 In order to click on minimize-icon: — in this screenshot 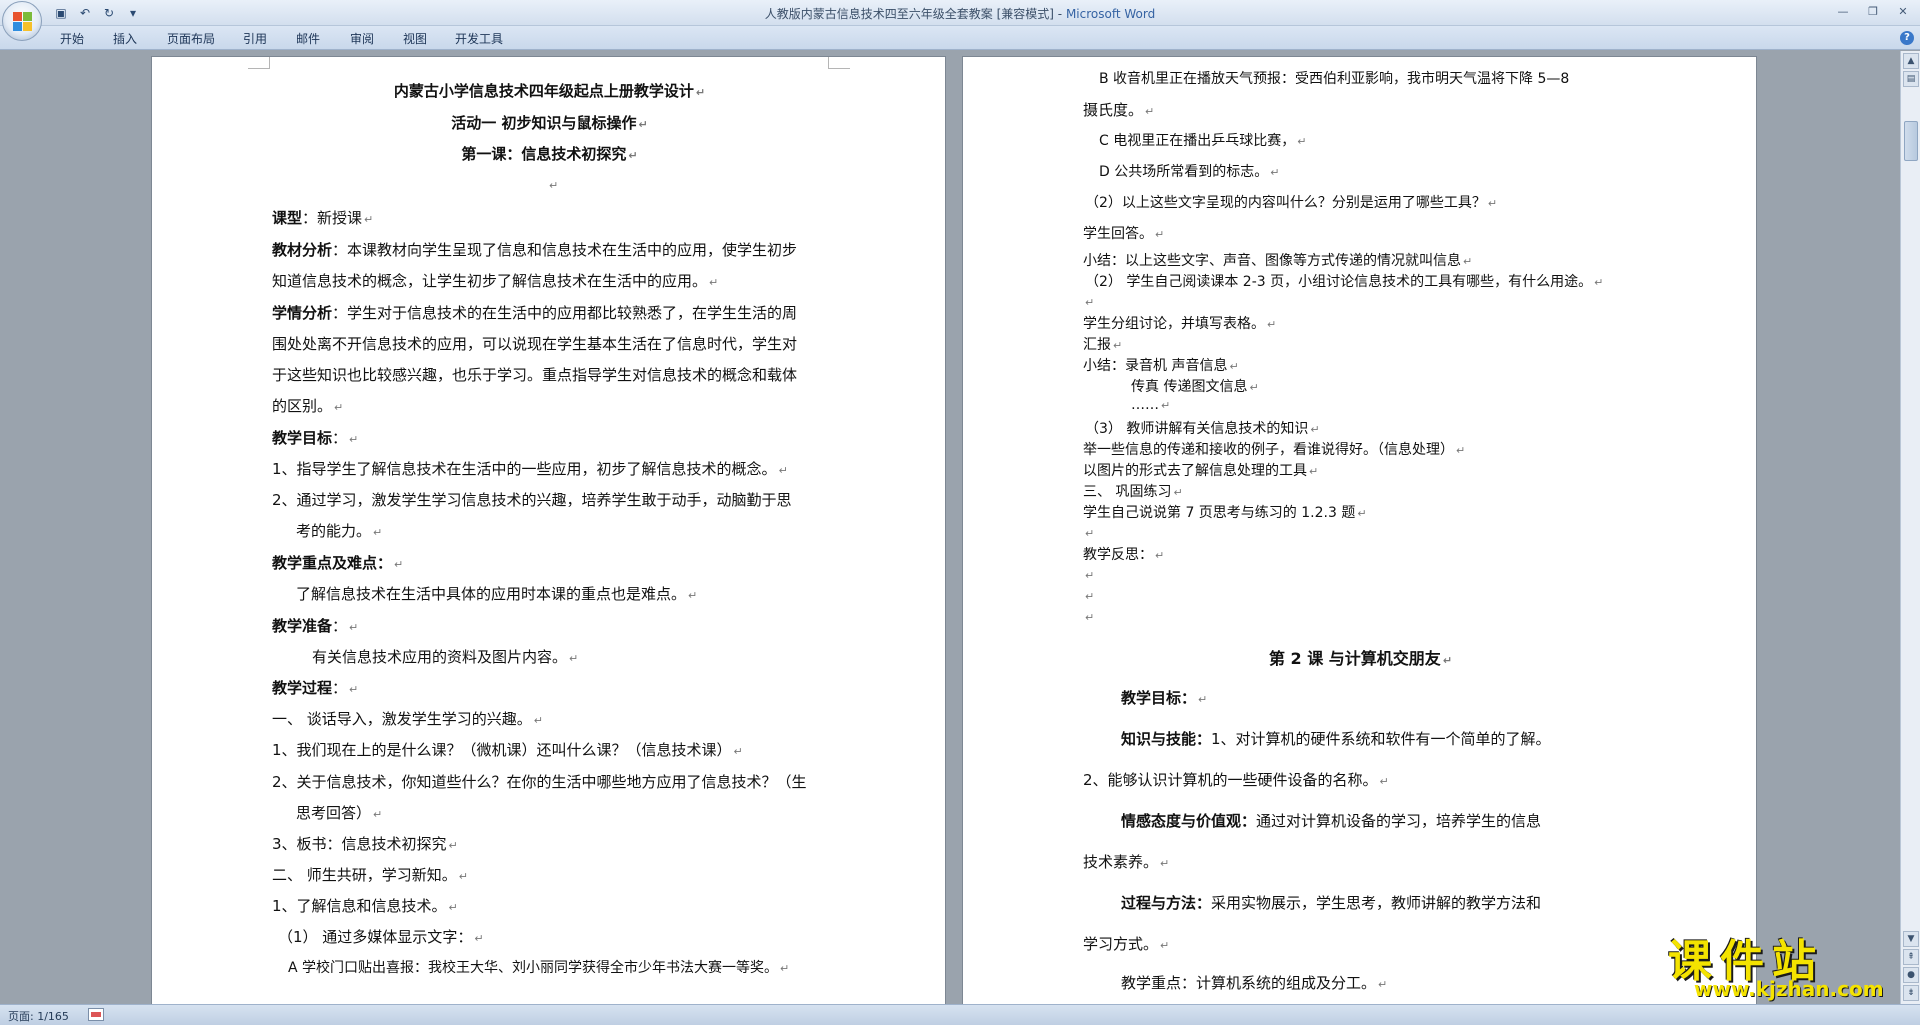, I will do `click(1843, 11)`.